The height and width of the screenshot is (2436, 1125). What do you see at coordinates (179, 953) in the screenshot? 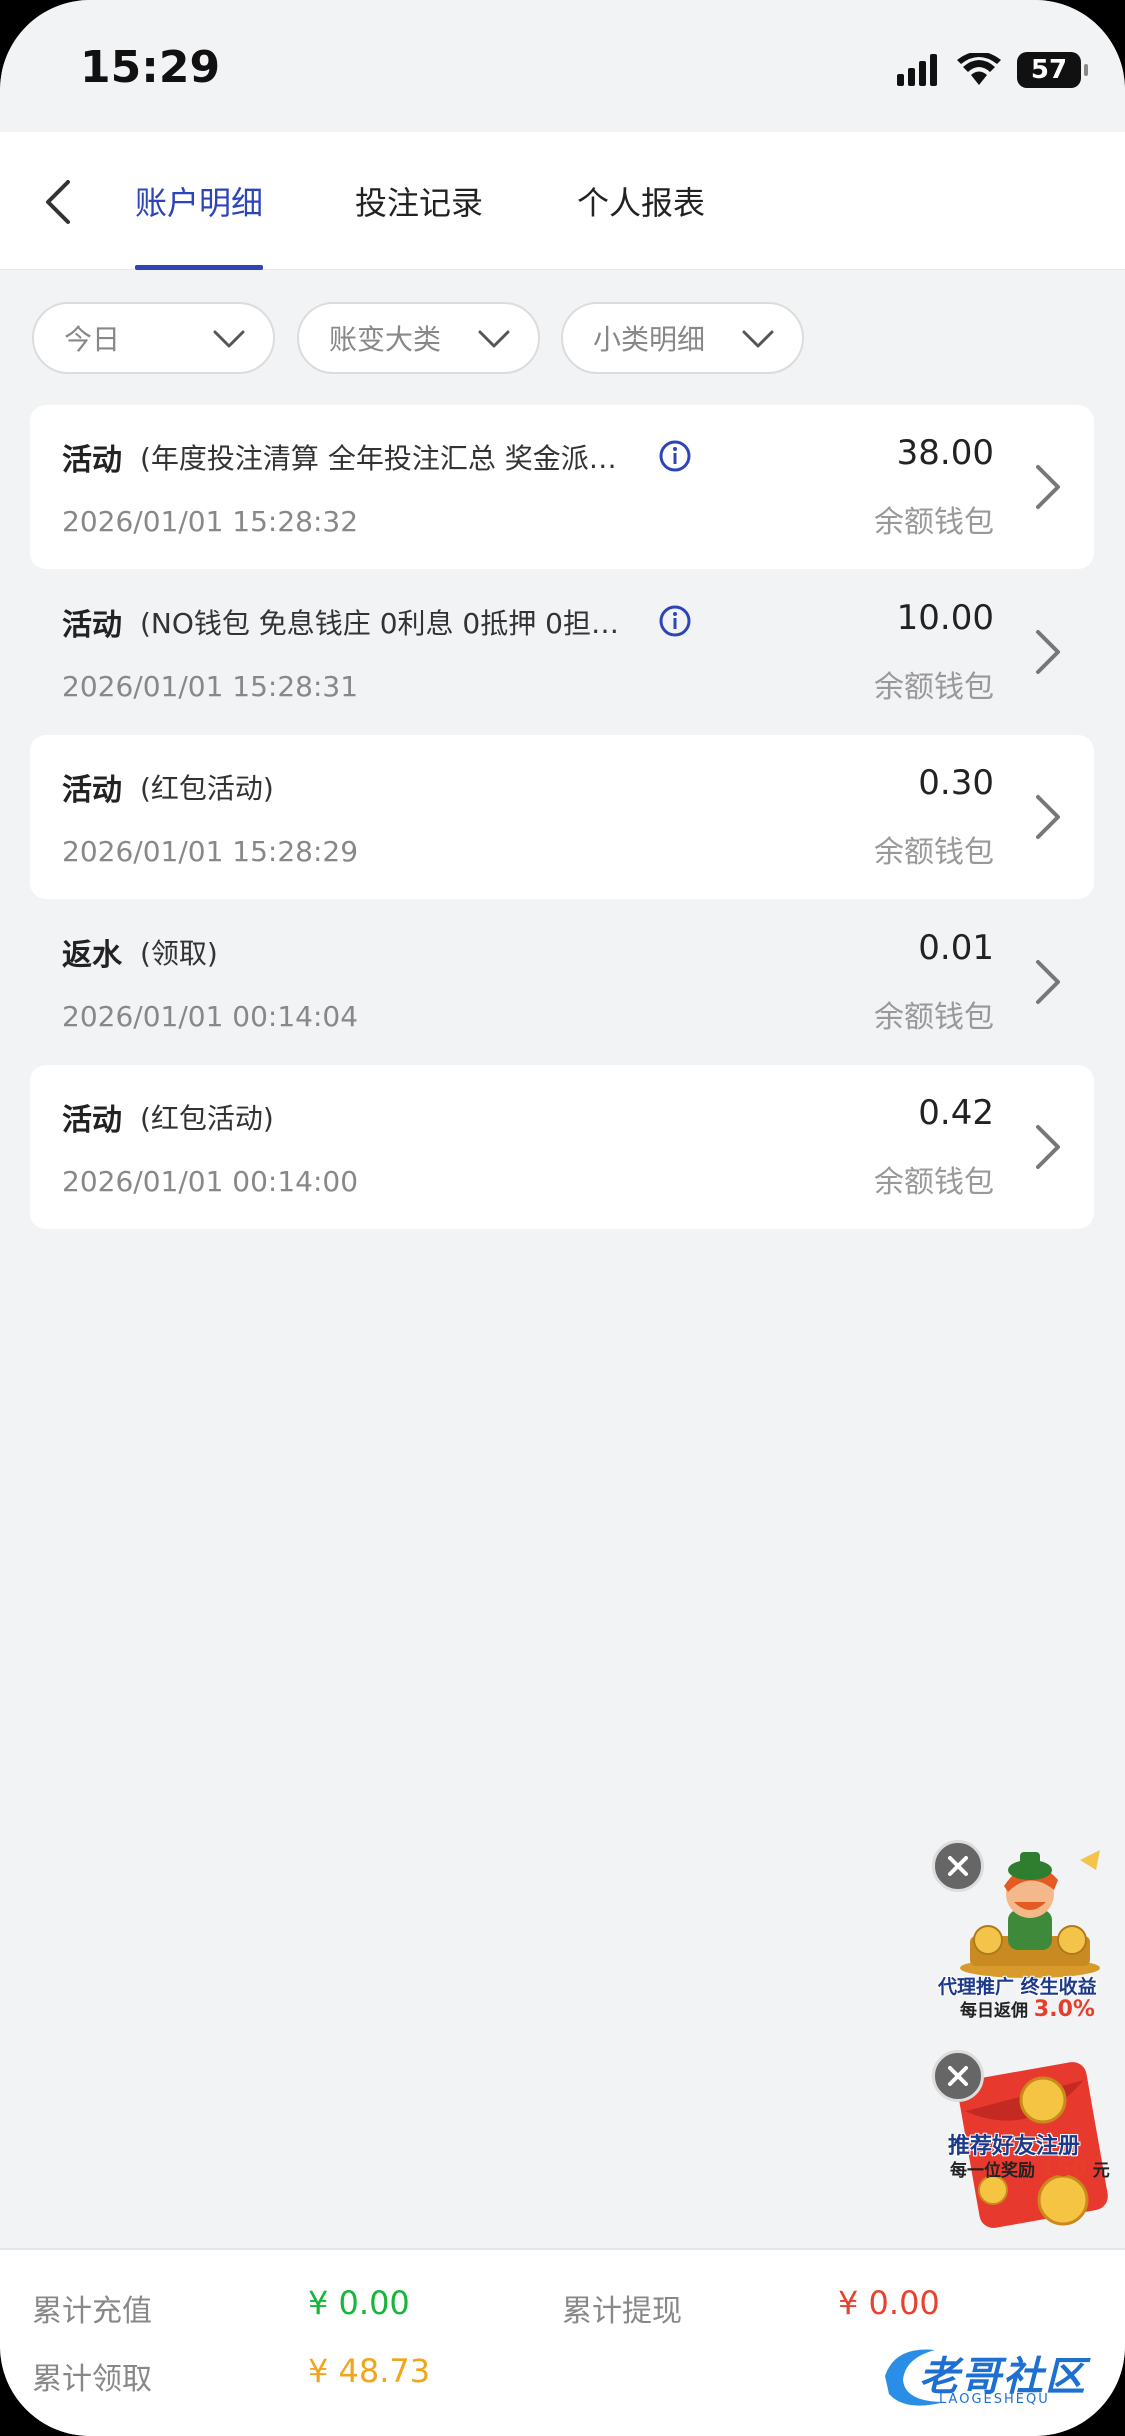
I see `record-description: (领取)` at bounding box center [179, 953].